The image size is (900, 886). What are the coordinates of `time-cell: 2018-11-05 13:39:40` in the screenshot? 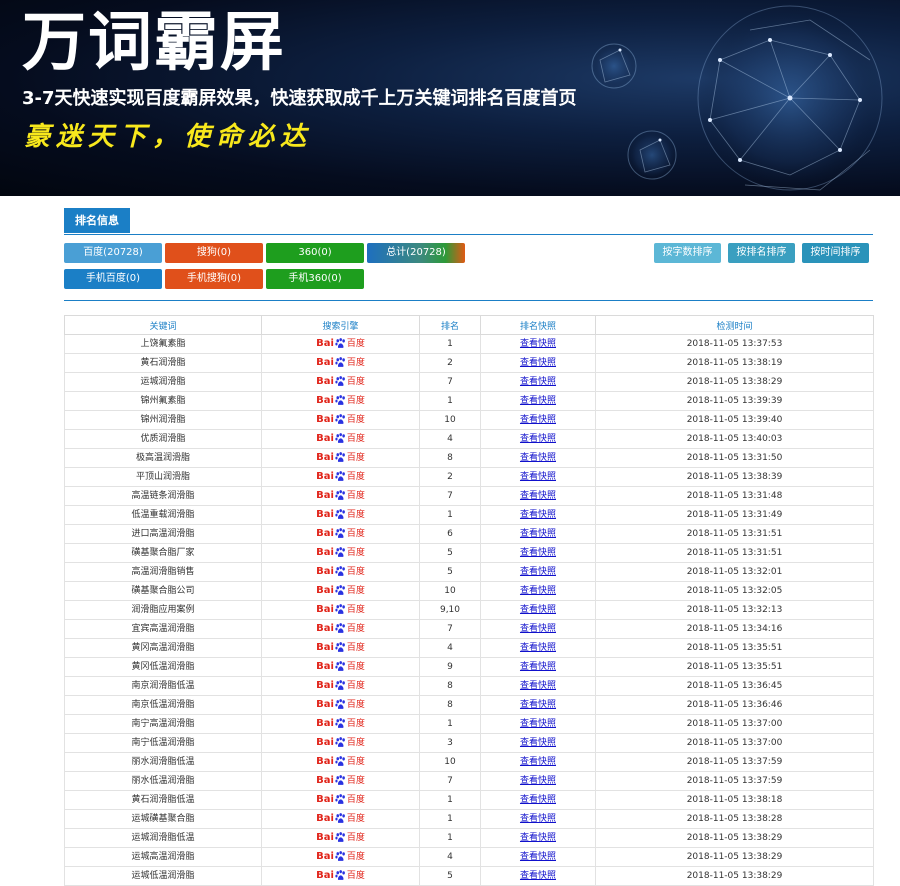 It's located at (734, 420).